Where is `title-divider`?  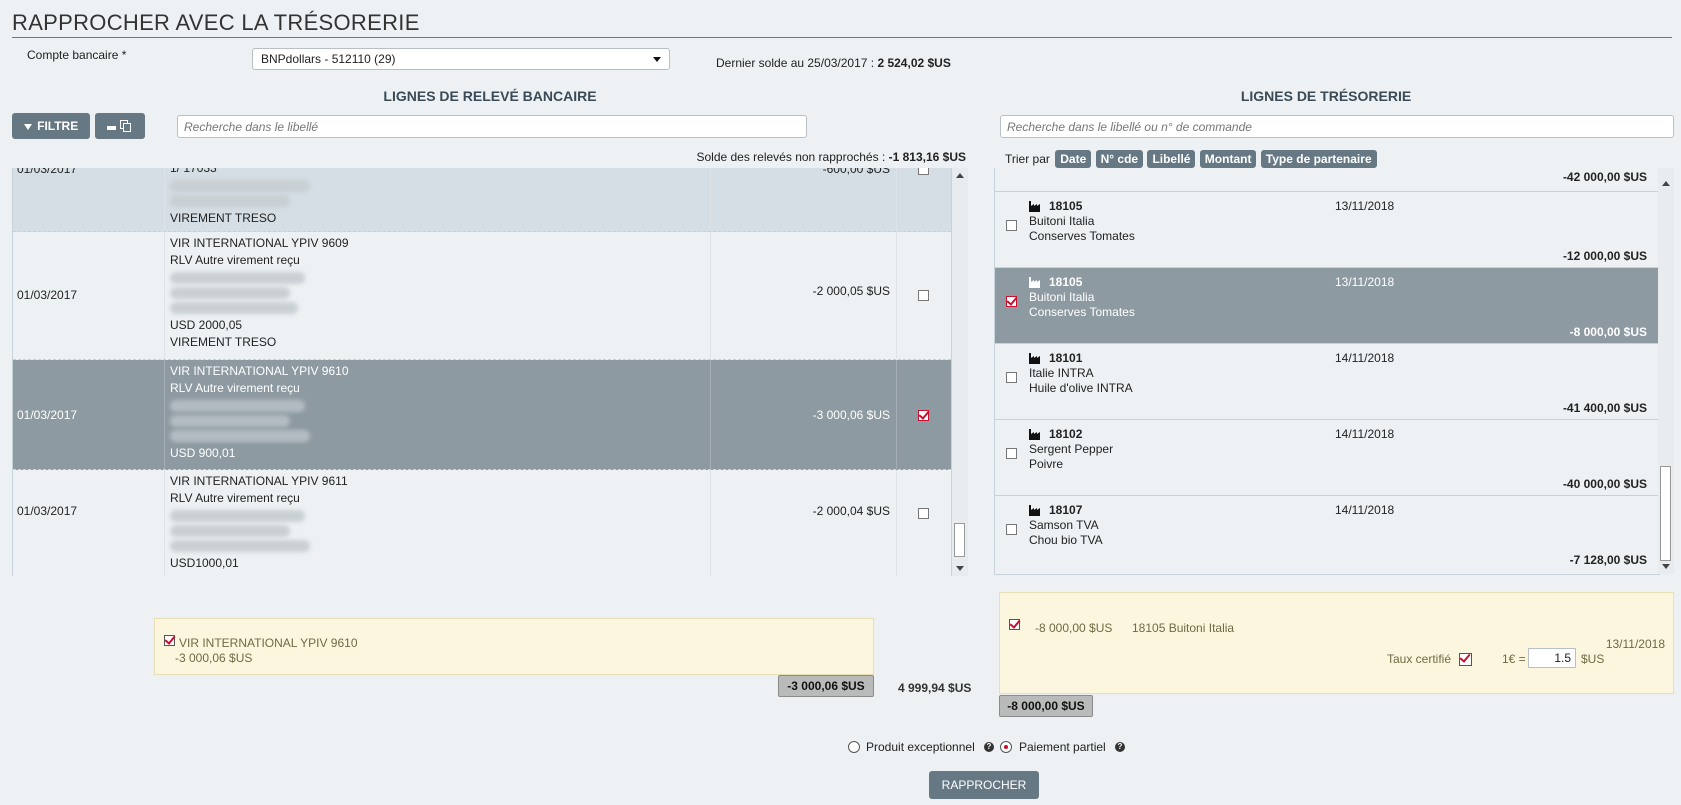 title-divider is located at coordinates (842, 37).